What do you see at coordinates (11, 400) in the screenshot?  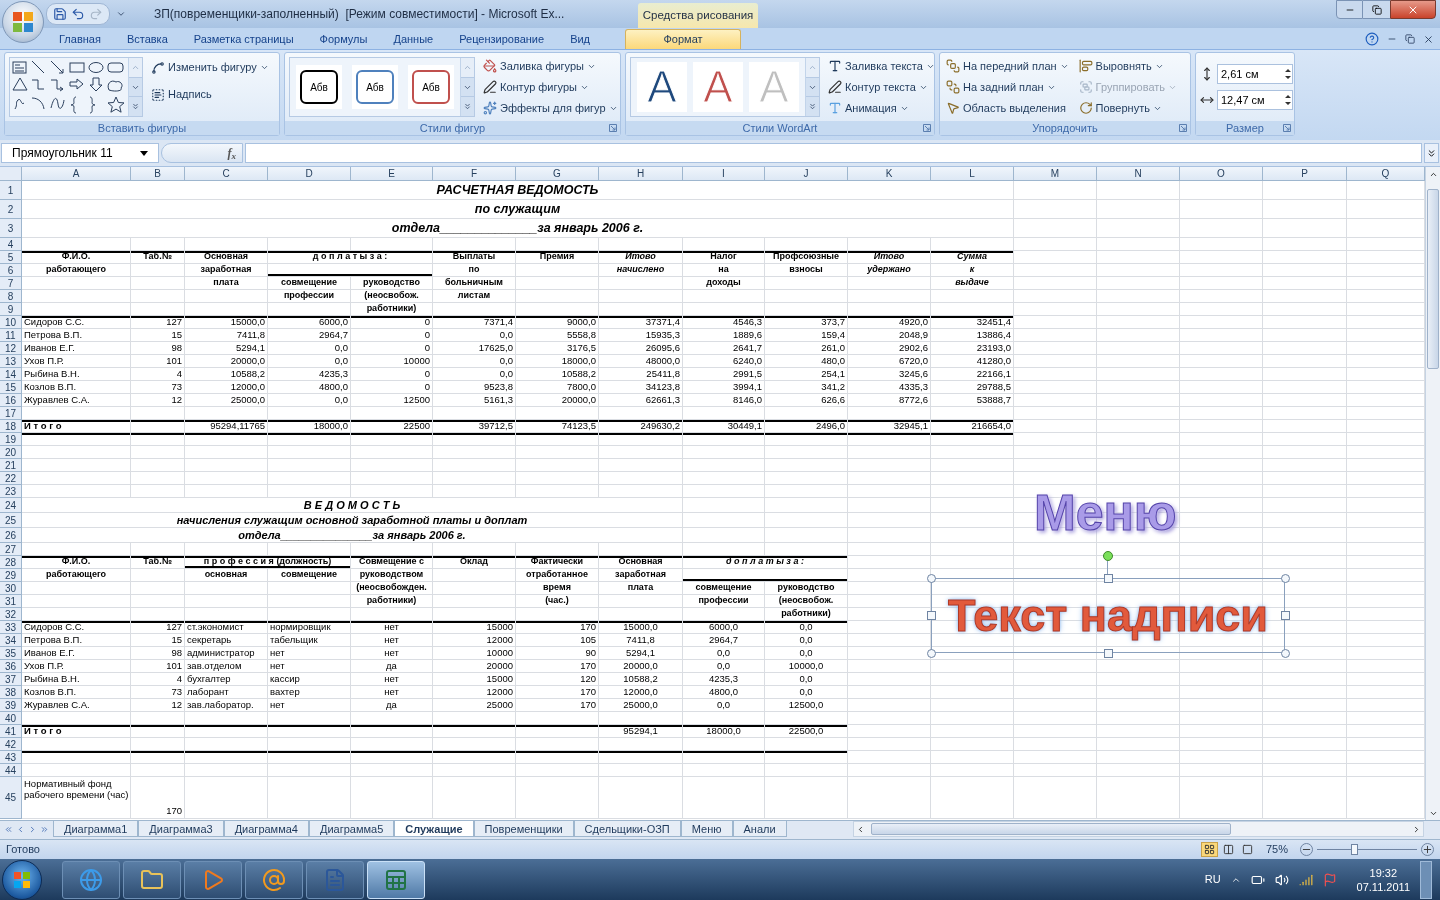 I see `row-header: 16` at bounding box center [11, 400].